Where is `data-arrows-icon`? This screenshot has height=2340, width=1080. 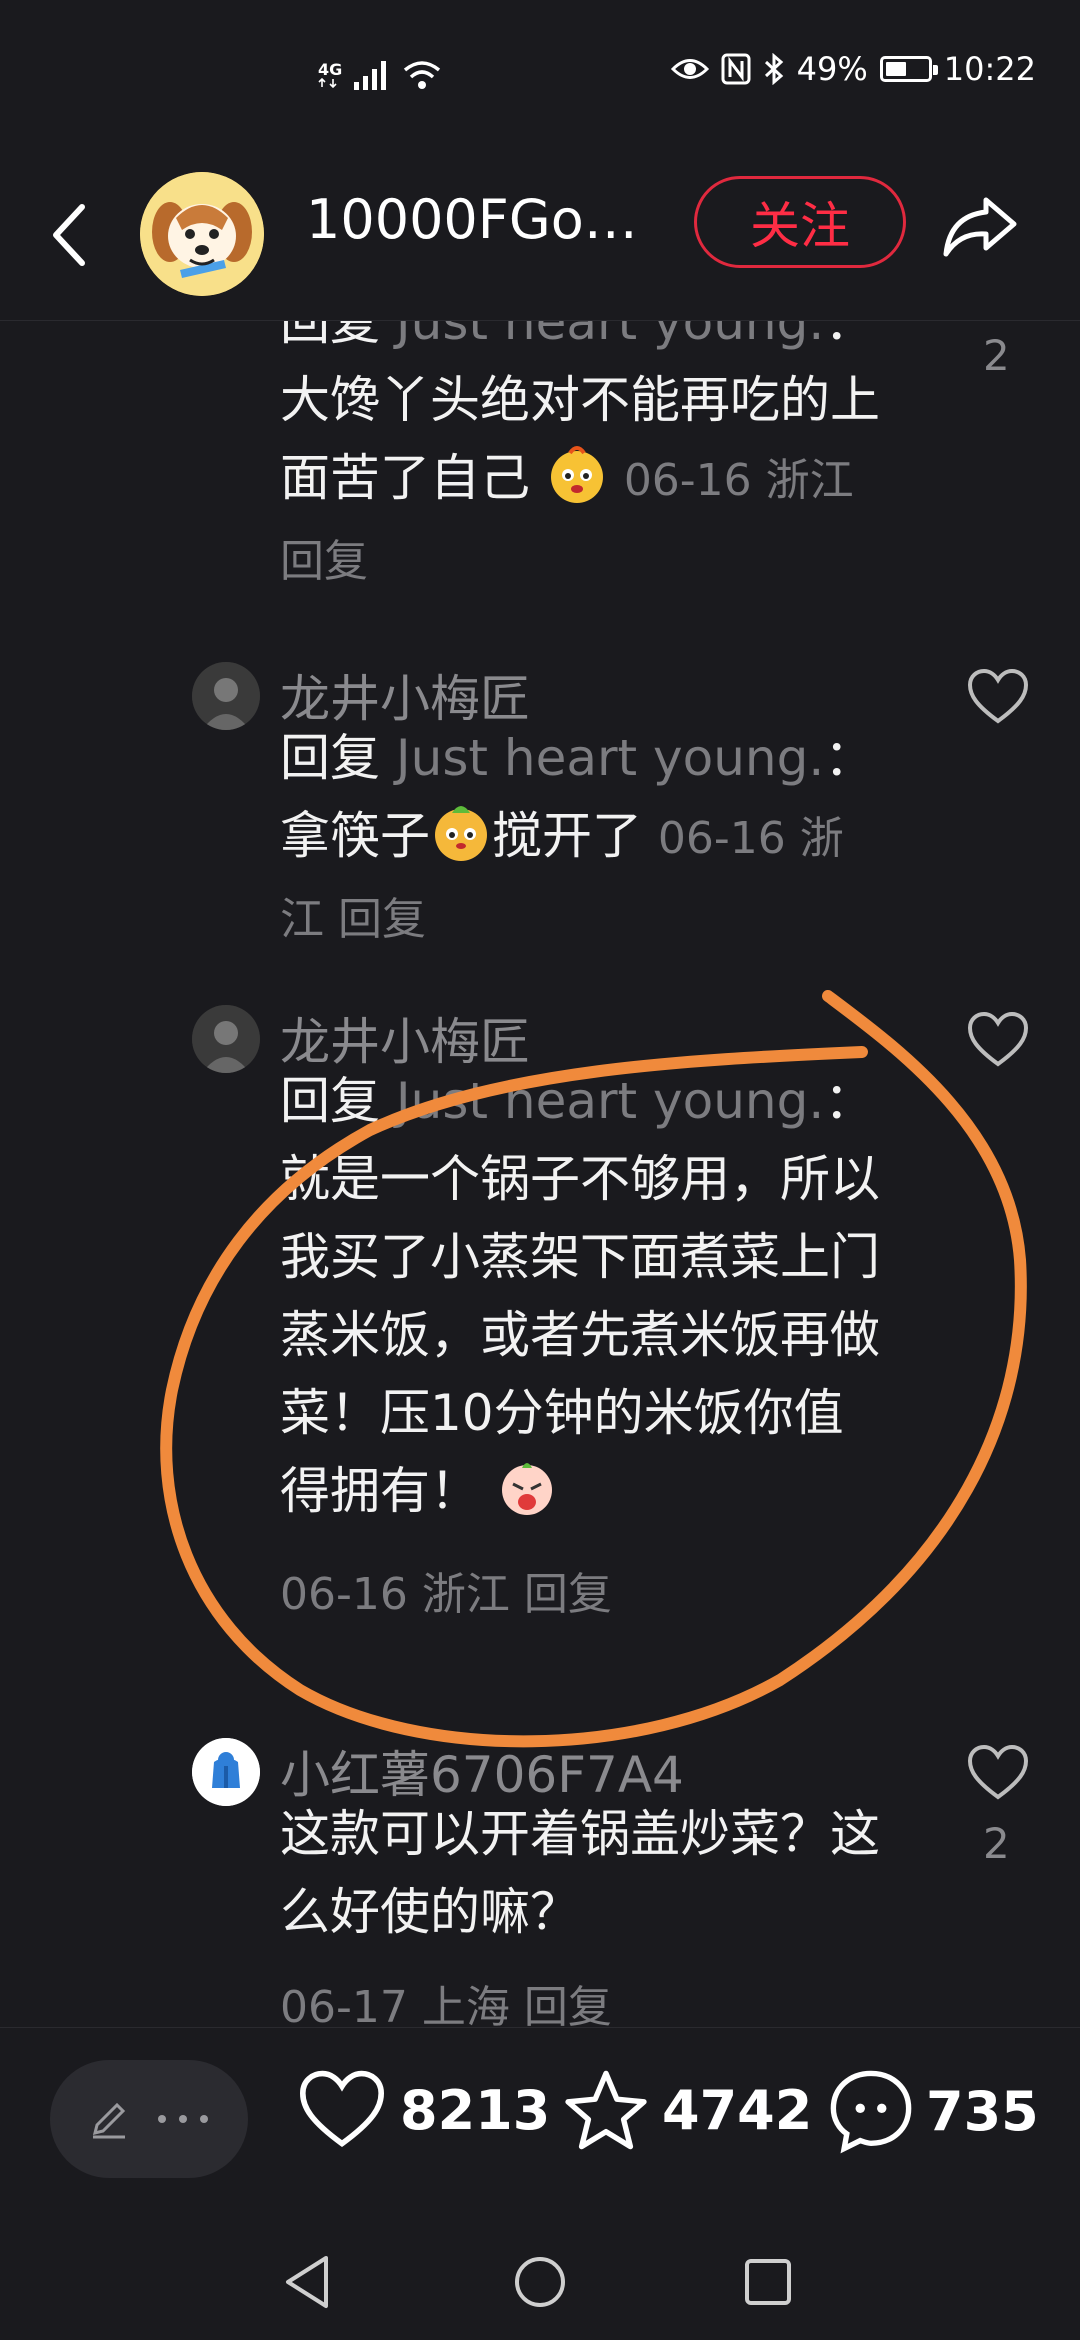 data-arrows-icon is located at coordinates (327, 83).